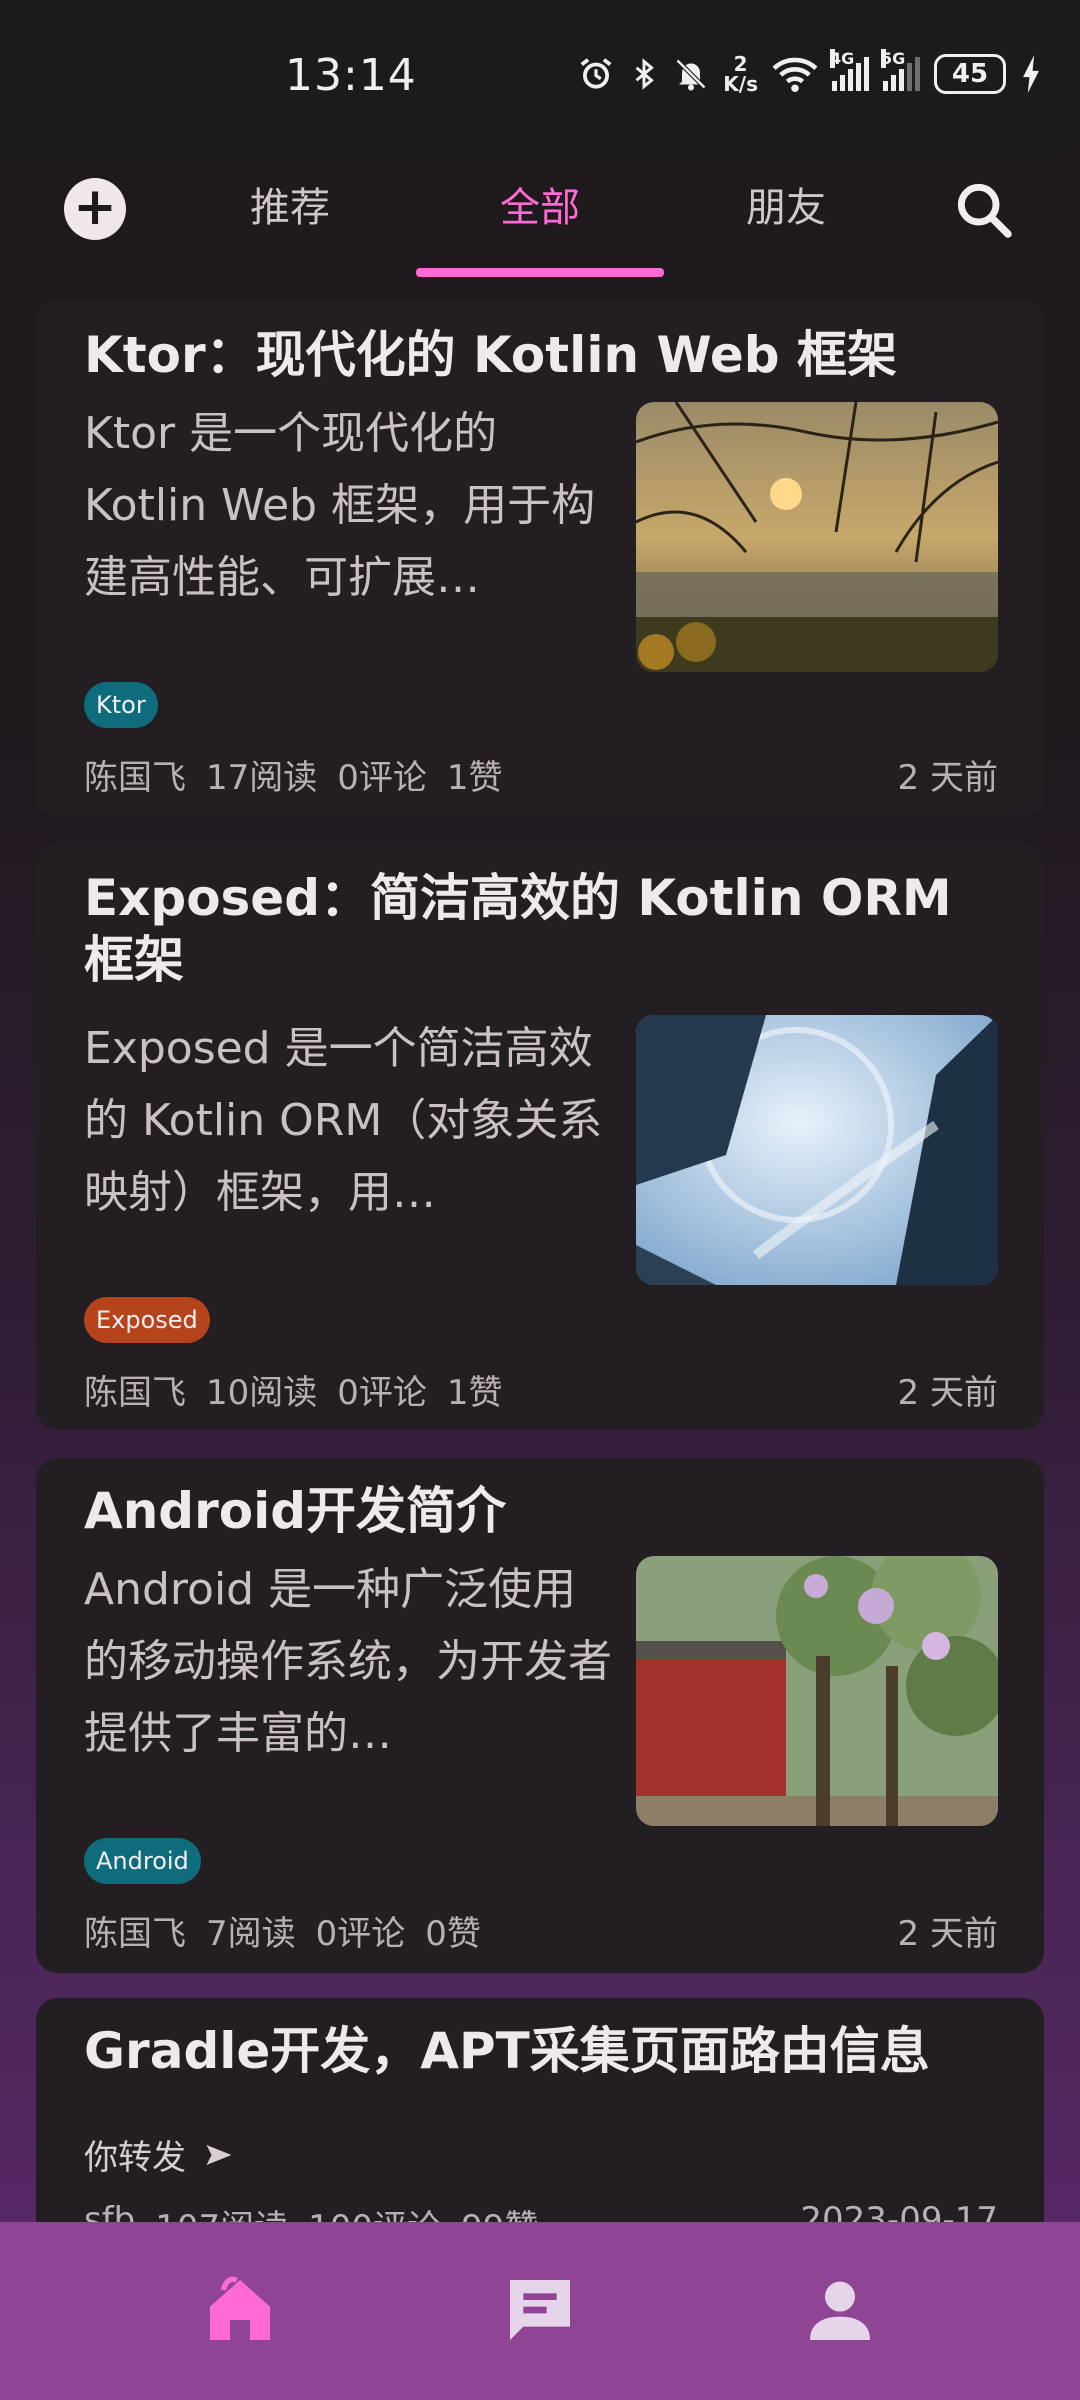  What do you see at coordinates (295, 1511) in the screenshot?
I see `article-title: Android开发简介` at bounding box center [295, 1511].